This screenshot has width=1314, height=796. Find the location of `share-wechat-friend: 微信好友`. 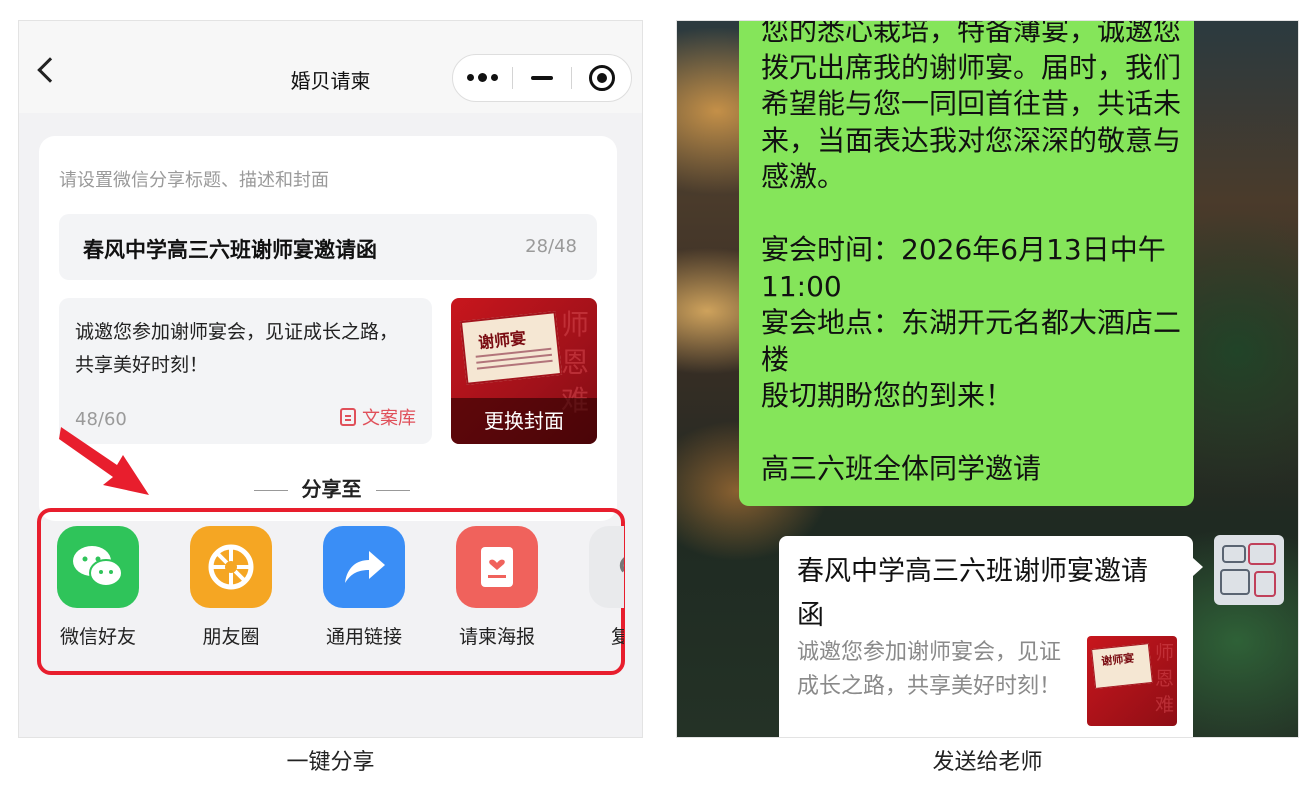

share-wechat-friend: 微信好友 is located at coordinates (102, 587).